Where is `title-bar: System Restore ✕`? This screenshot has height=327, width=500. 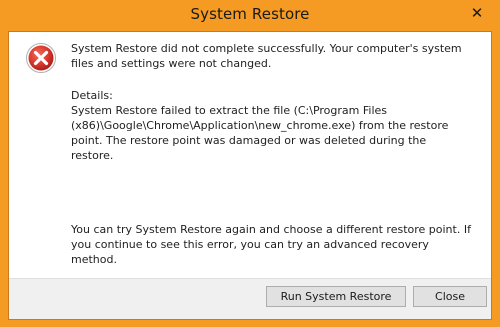 title-bar: System Restore ✕ is located at coordinates (250, 15).